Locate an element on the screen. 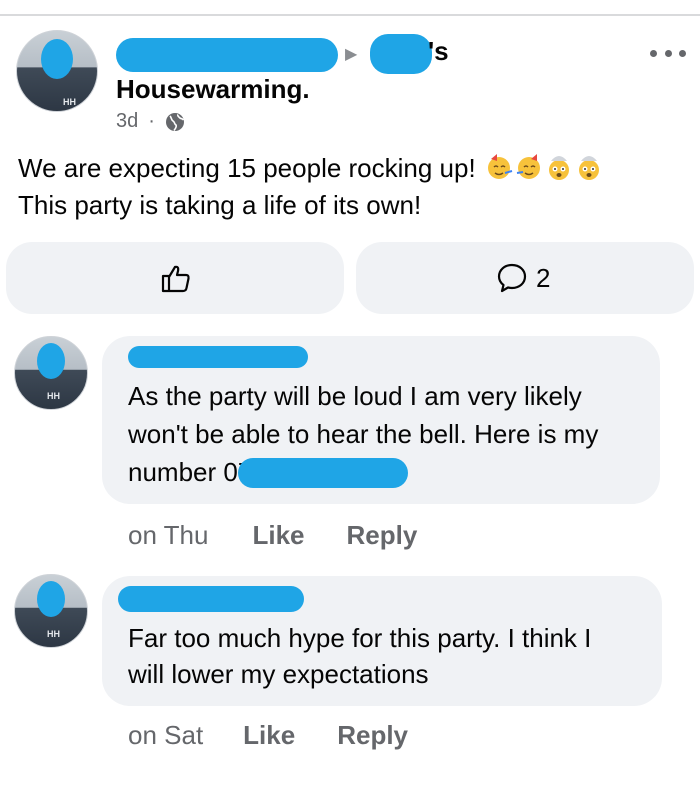  comment-button: 2 is located at coordinates (525, 278).